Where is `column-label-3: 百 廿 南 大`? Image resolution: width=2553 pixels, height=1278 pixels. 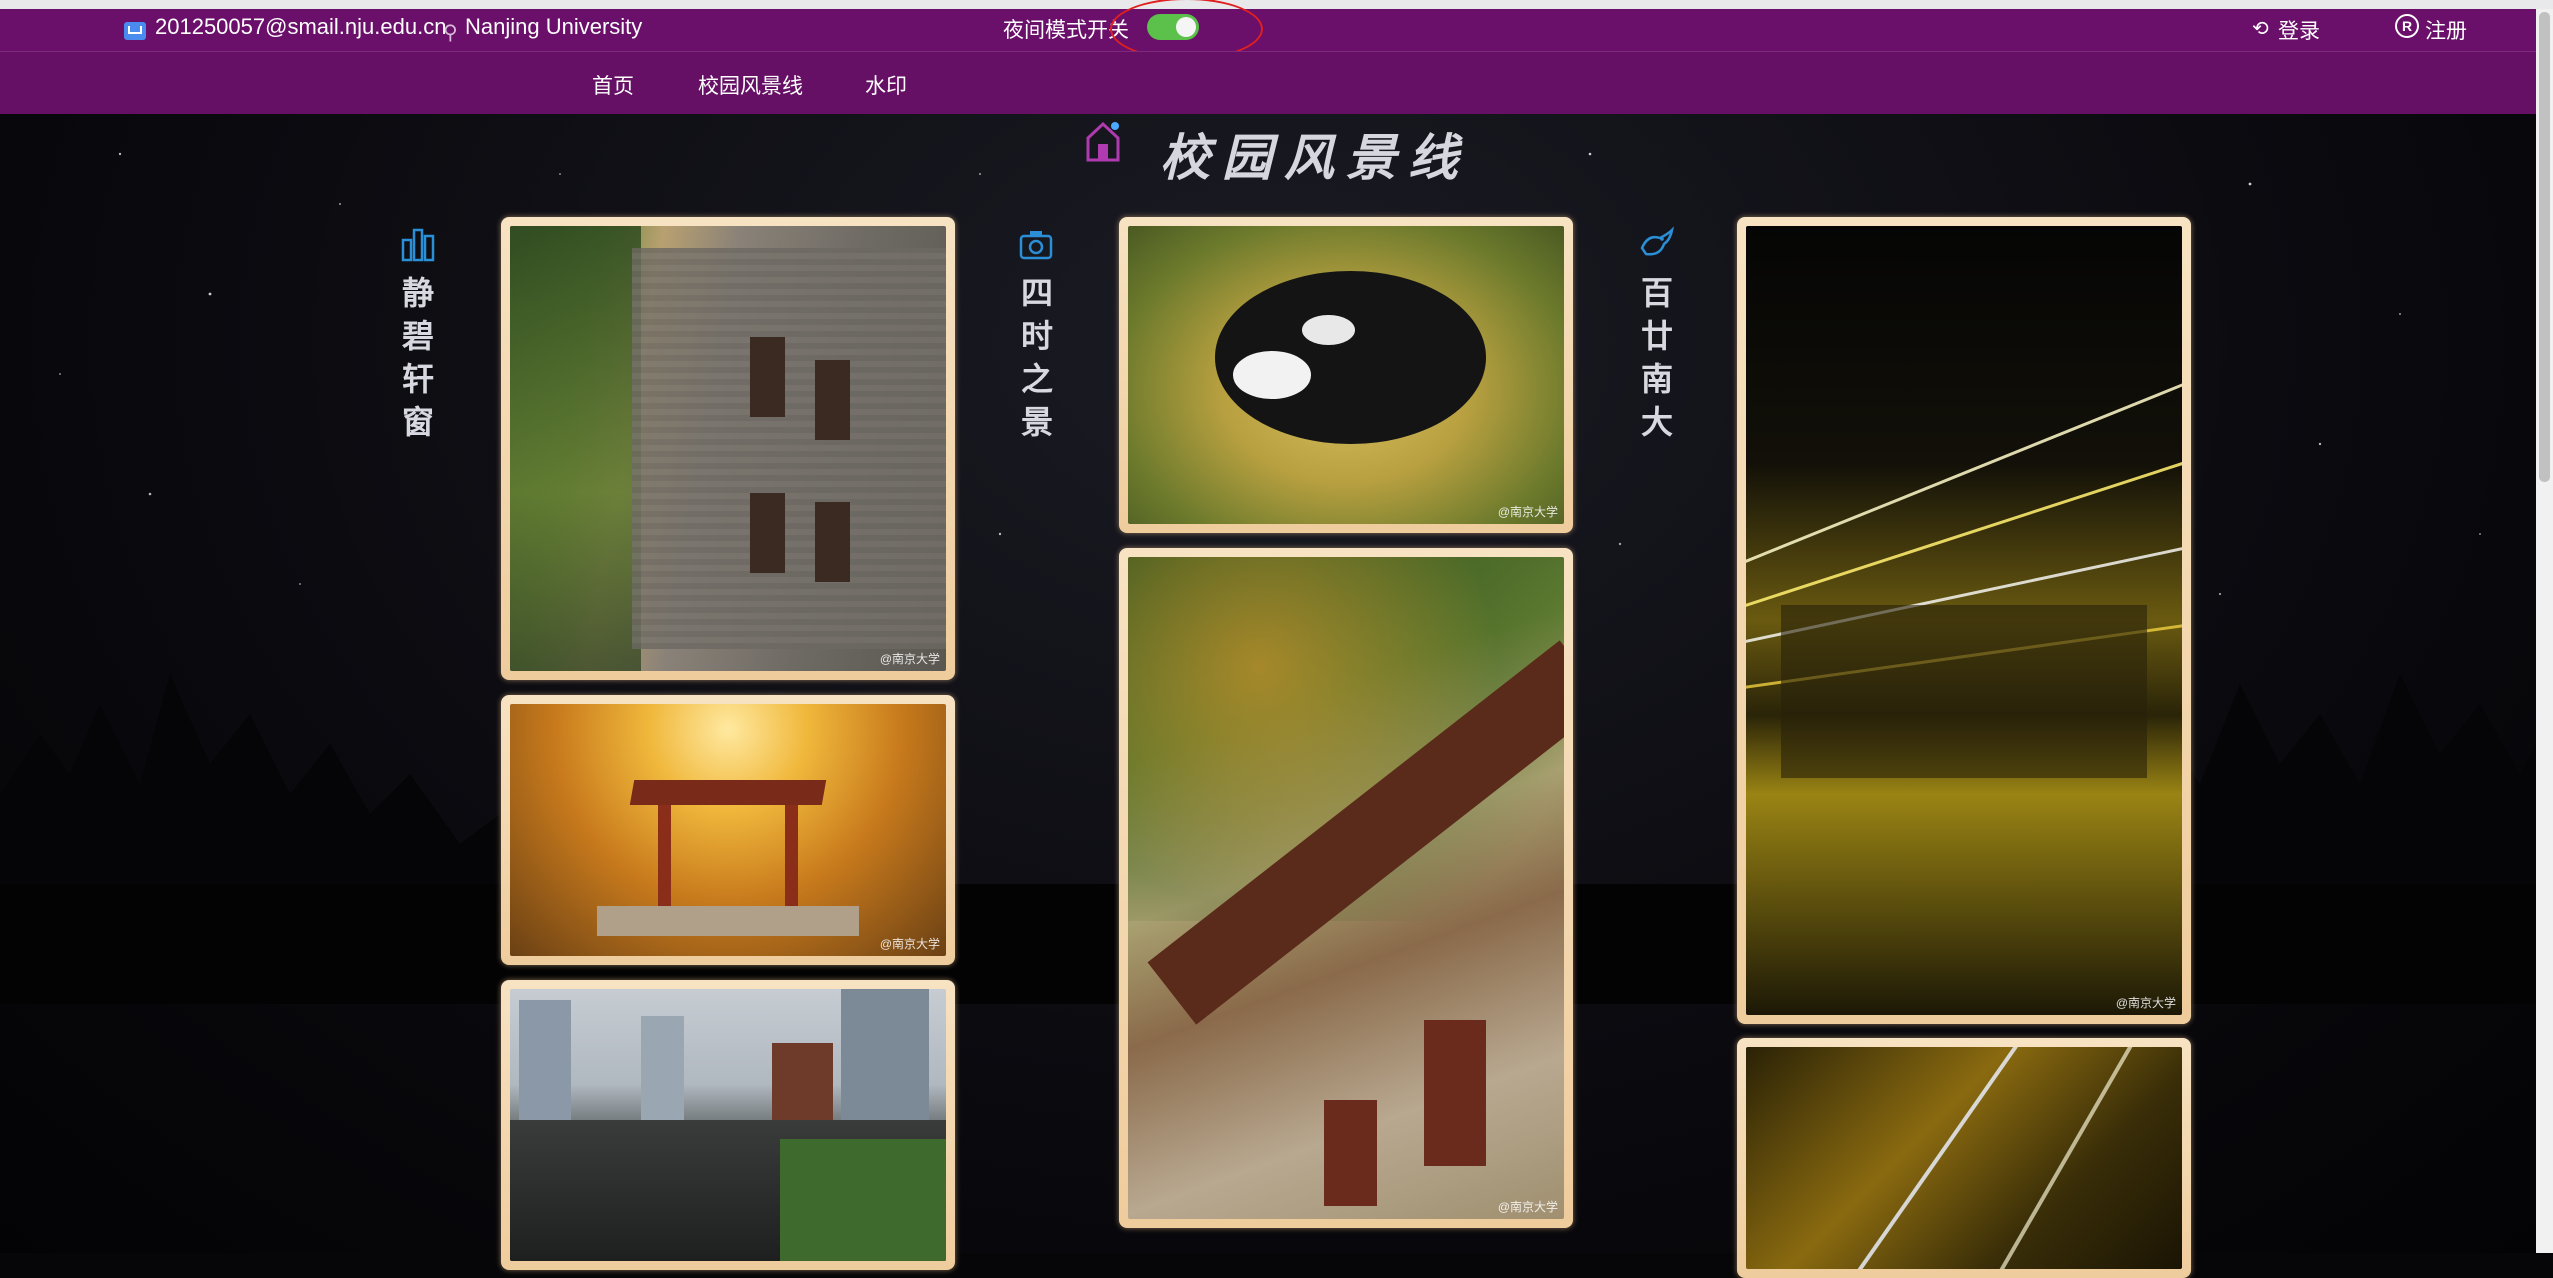
column-label-3: 百 廿 南 大 is located at coordinates (1657, 358).